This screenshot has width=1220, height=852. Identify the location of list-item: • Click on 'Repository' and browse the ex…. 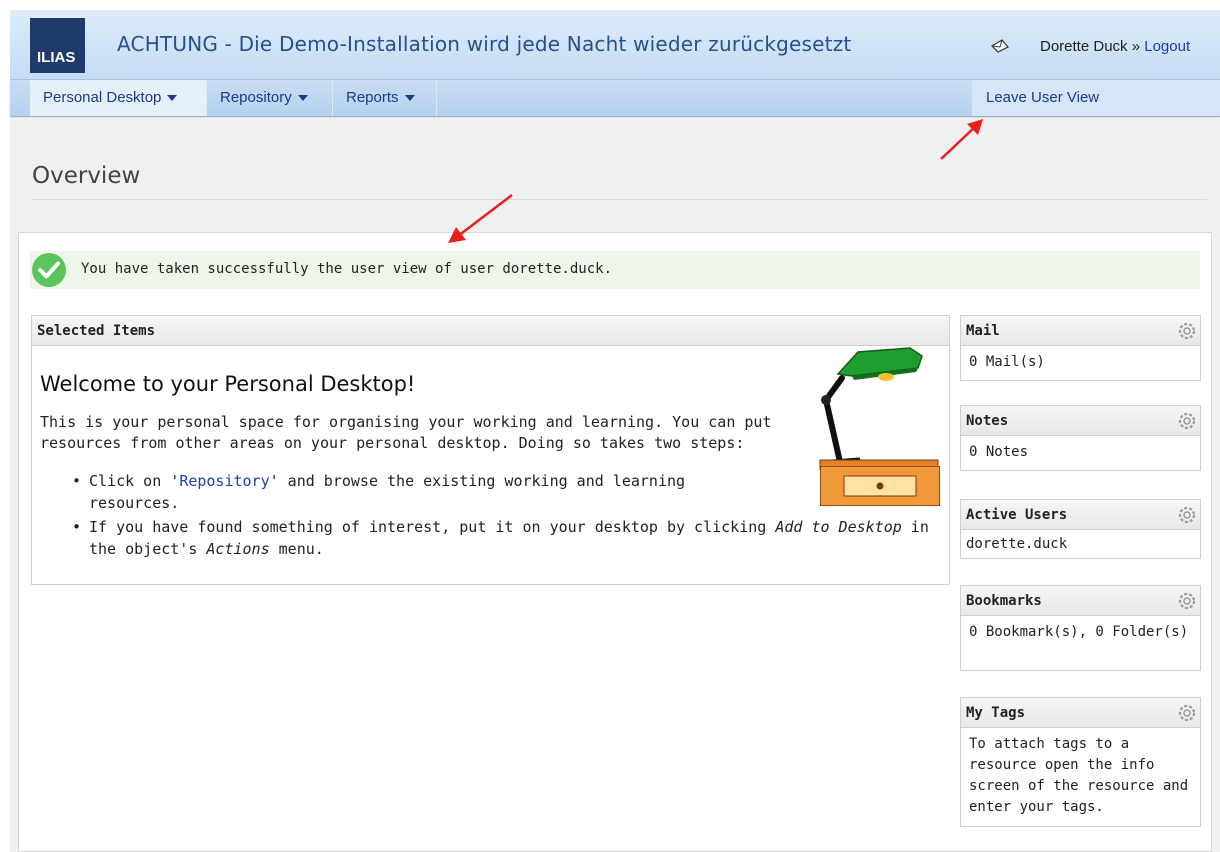
(392, 492).